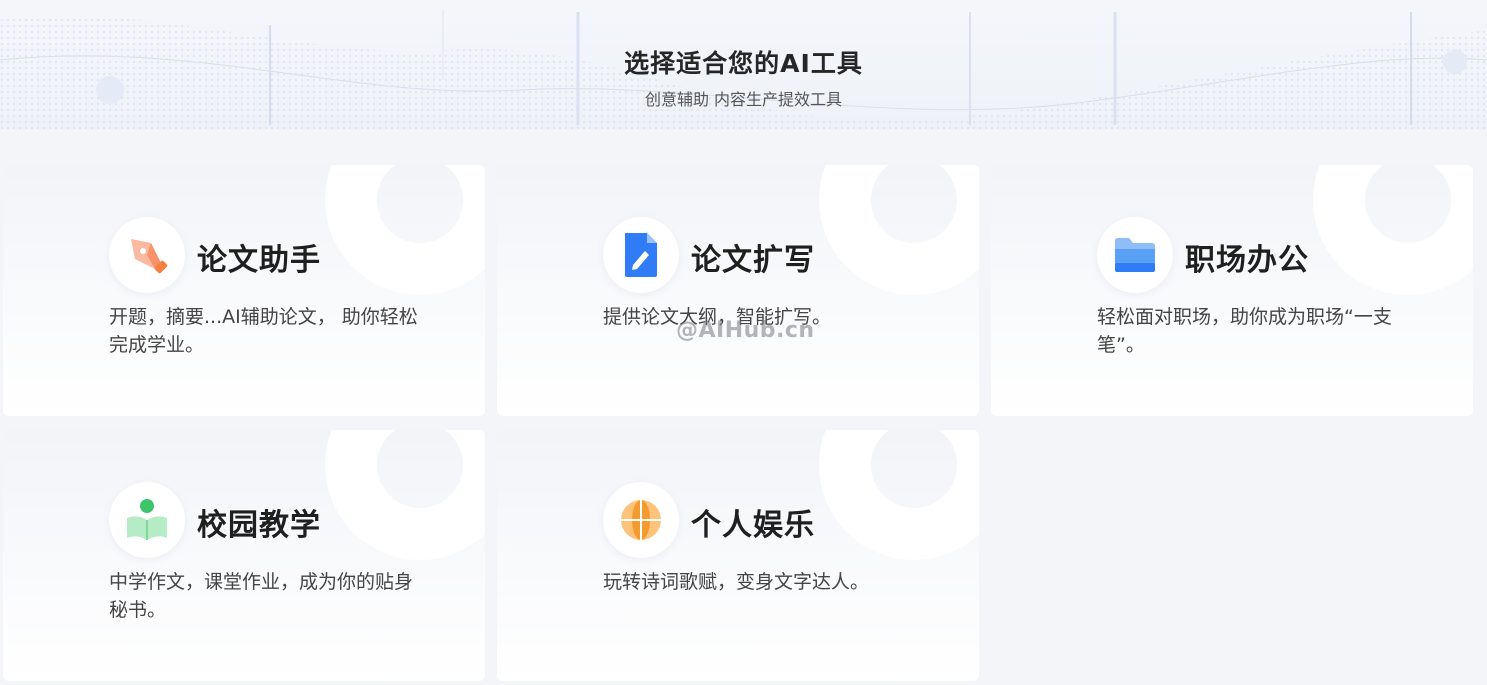 The image size is (1487, 685). Describe the element at coordinates (263, 331) in the screenshot. I see `card-description: 开题，摘要...AI辅助论文， 助你轻松完成学业。` at that location.